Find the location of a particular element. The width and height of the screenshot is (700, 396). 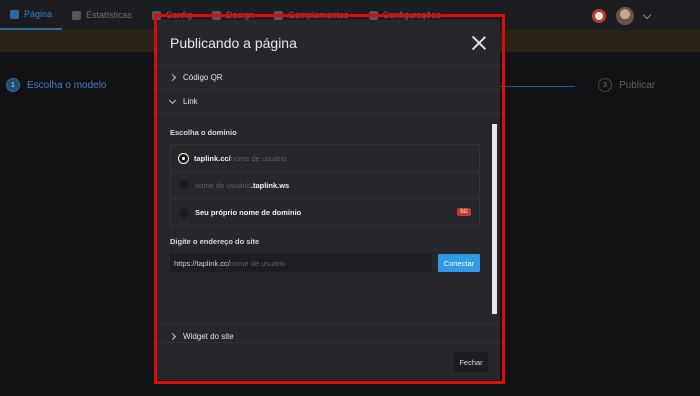

close-icon is located at coordinates (479, 43).